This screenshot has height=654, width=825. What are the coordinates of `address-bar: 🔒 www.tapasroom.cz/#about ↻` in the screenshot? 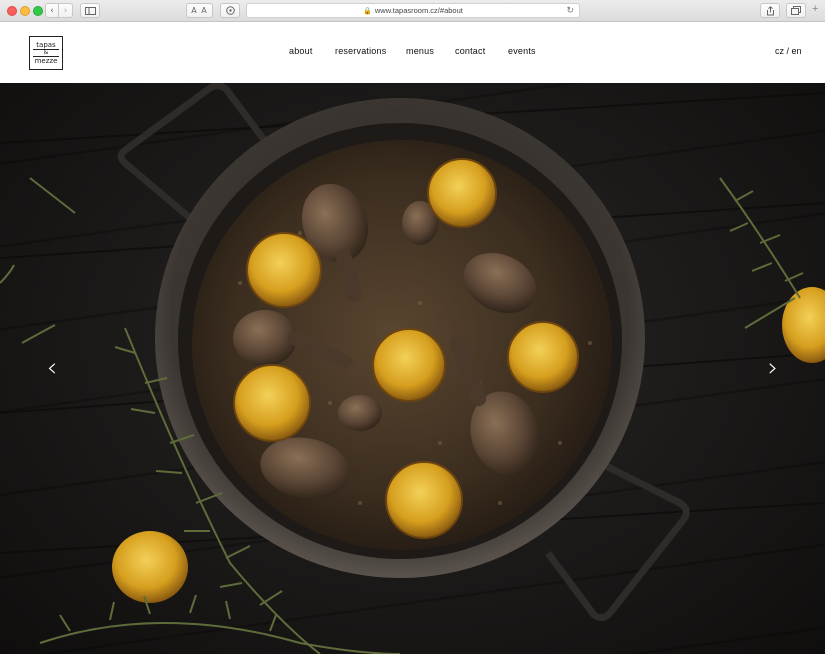 It's located at (413, 10).